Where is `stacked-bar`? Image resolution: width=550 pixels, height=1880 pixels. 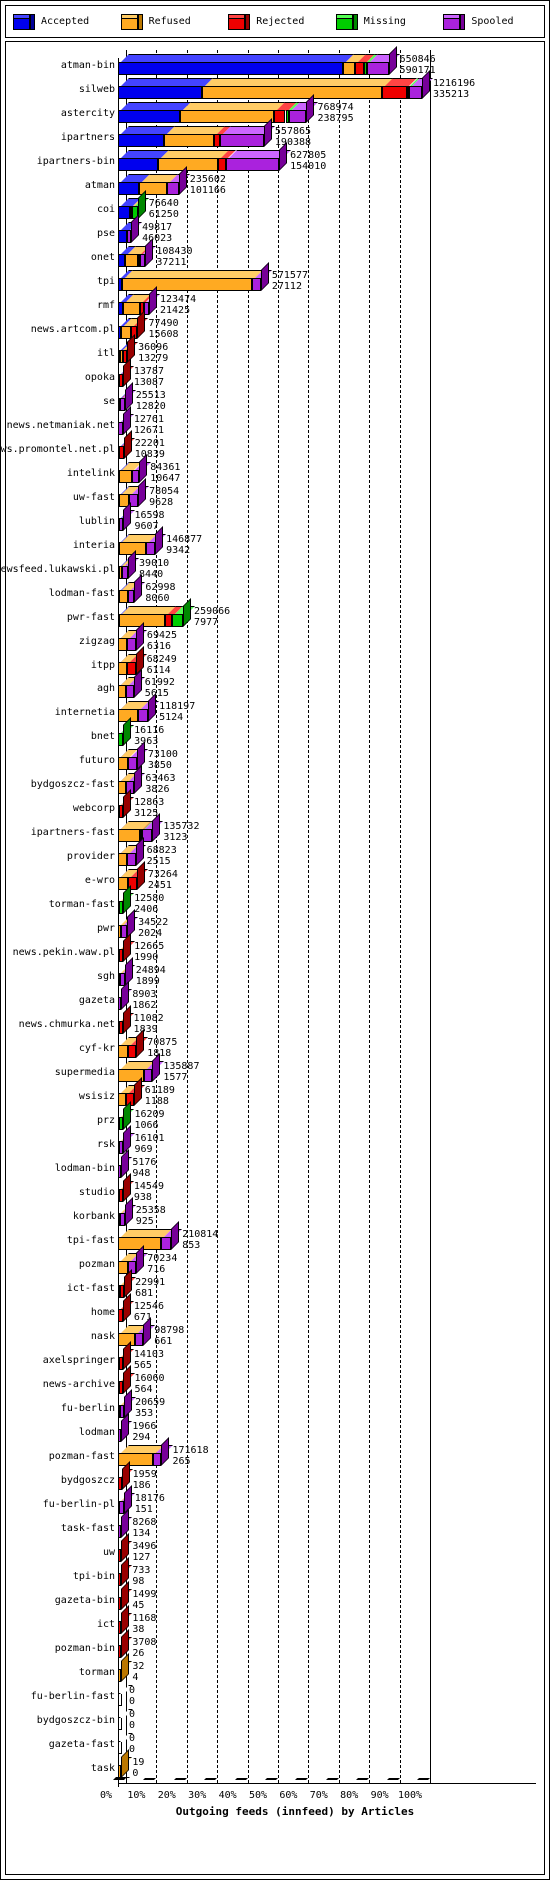
stacked-bar is located at coordinates (276, 1356).